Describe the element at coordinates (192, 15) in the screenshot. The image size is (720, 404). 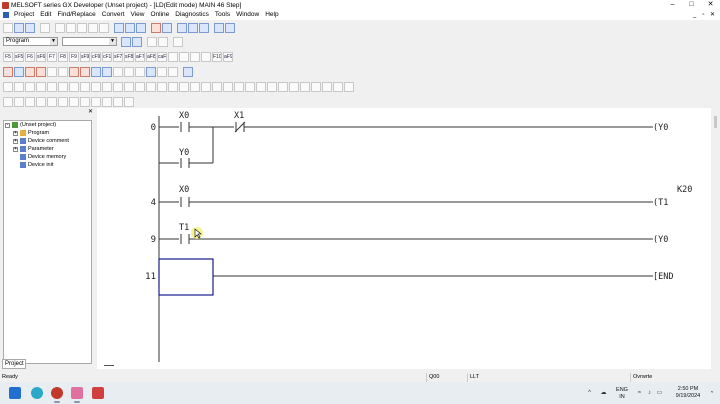
I see `menu-diagnostics: Diagnostics` at that location.